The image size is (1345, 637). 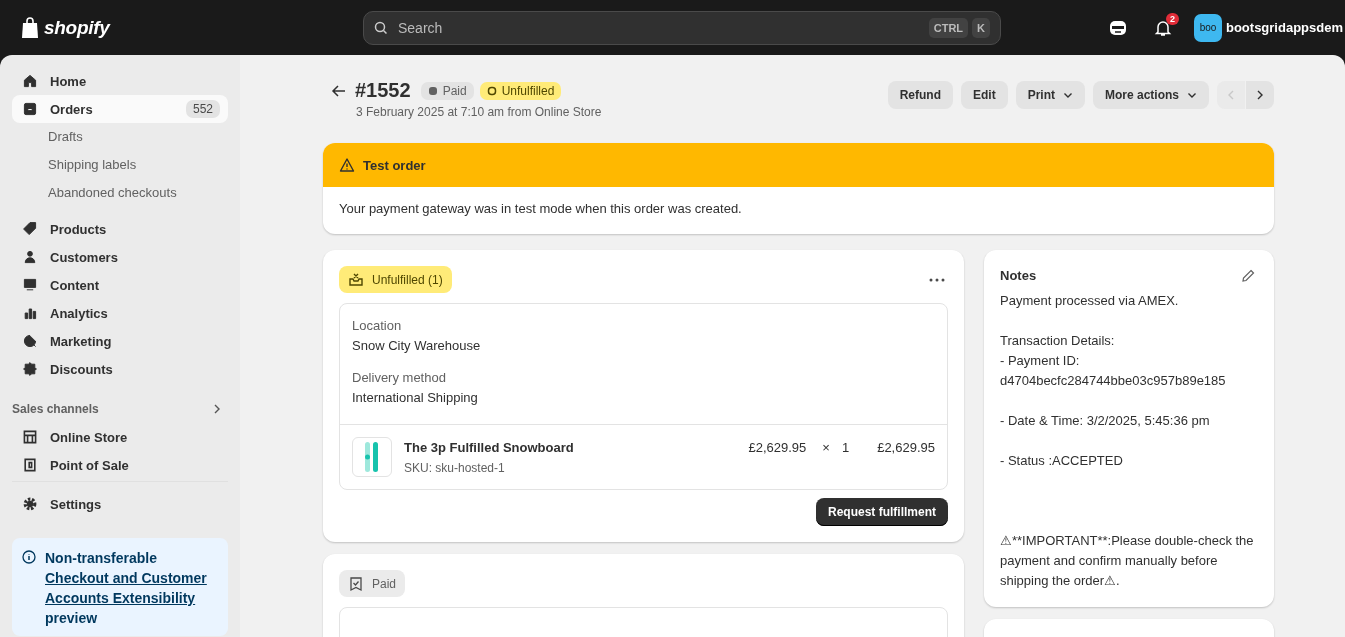 What do you see at coordinates (120, 137) in the screenshot?
I see `nav-subitem: Drafts` at bounding box center [120, 137].